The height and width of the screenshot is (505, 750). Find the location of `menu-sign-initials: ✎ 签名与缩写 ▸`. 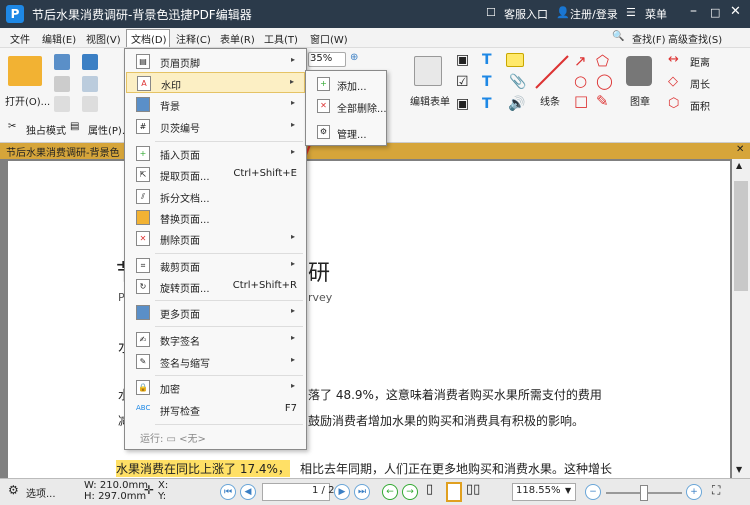

menu-sign-initials: ✎ 签名与缩写 ▸ is located at coordinates (215, 361).